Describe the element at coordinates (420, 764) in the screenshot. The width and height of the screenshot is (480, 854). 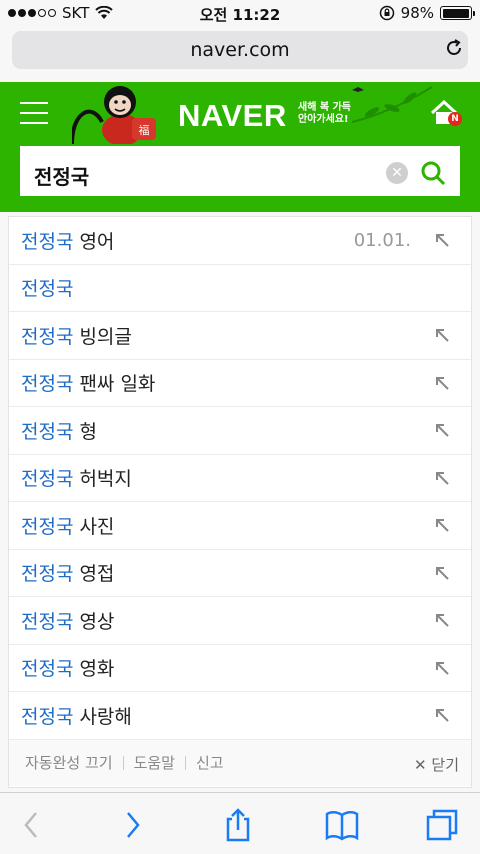
I see `close-icon: ✕` at that location.